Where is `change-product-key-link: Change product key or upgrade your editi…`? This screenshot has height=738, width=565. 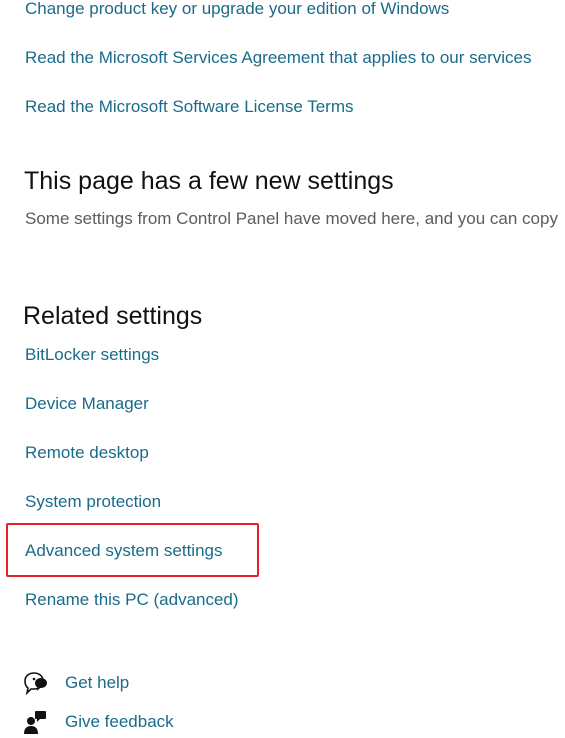
change-product-key-link: Change product key or upgrade your editi… is located at coordinates (237, 10).